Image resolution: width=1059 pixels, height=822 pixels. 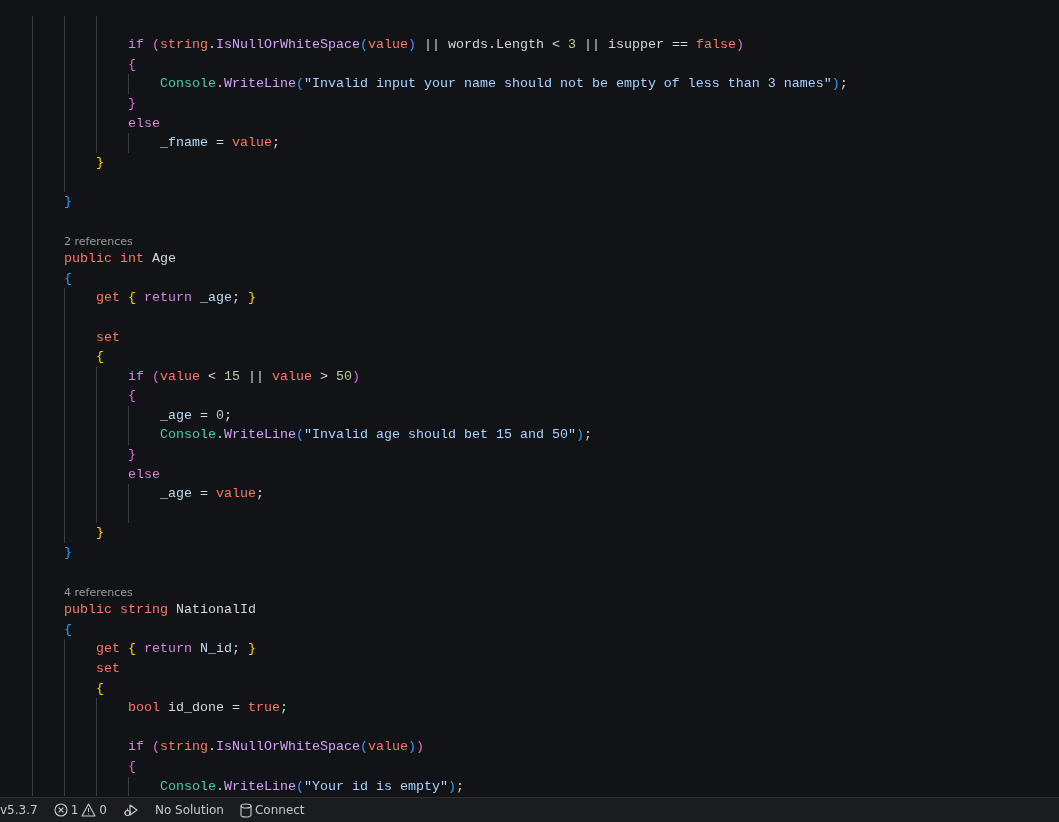 I want to click on code-line: Console.WriteLine("Invalid age should bet 15 and 50");, so click(x=375, y=435).